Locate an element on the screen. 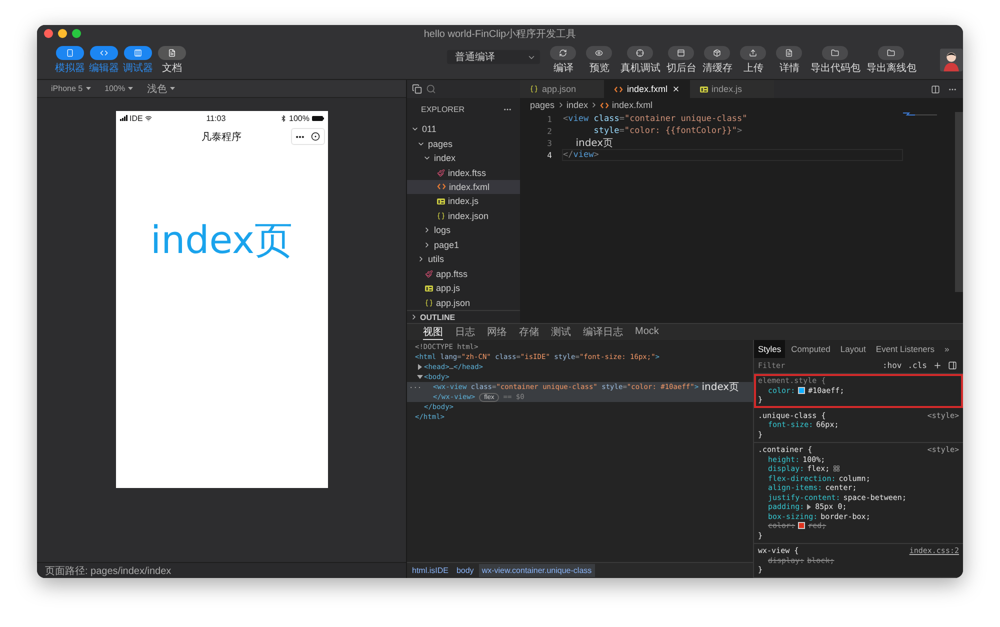  editor-tab: index.fxml is located at coordinates (647, 89).